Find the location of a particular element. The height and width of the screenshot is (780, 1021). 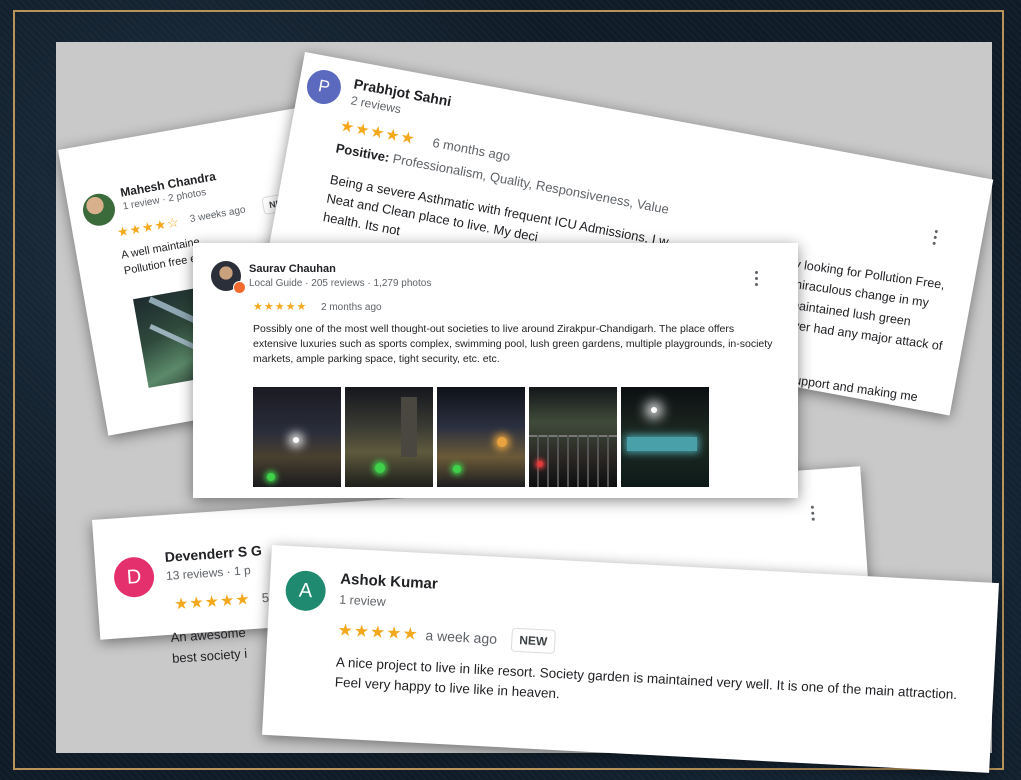

review-date: a week ago is located at coordinates (461, 637).